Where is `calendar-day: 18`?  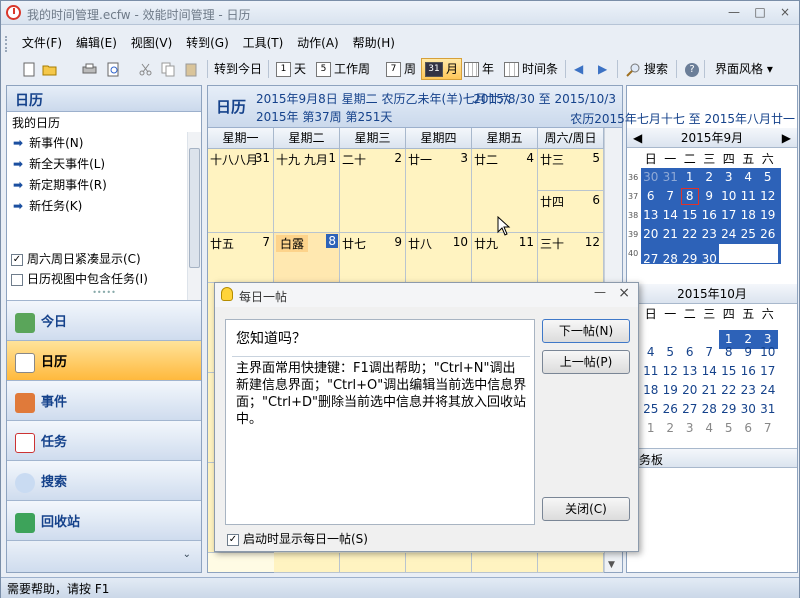 calendar-day: 18 is located at coordinates (749, 215).